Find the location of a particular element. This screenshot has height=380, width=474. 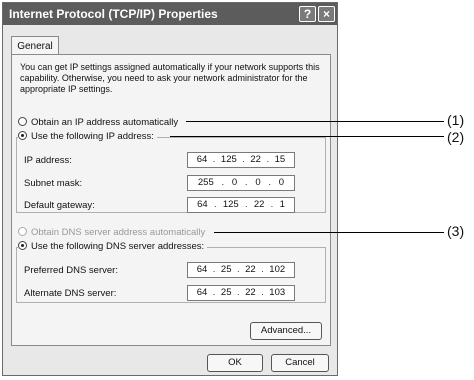

ip-octet: 15 is located at coordinates (280, 159).